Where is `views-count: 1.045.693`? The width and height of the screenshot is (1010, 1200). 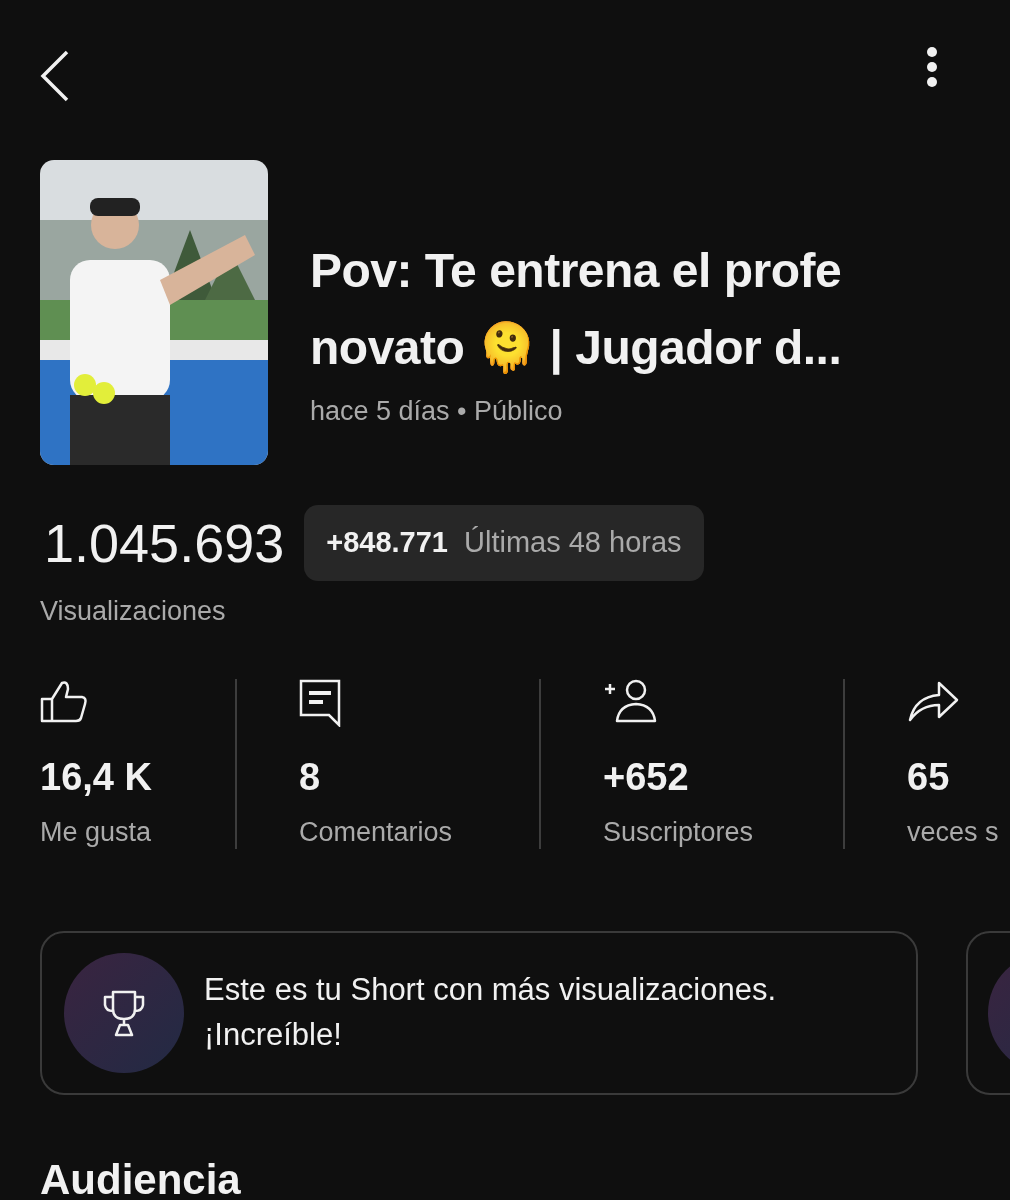 views-count: 1.045.693 is located at coordinates (164, 542).